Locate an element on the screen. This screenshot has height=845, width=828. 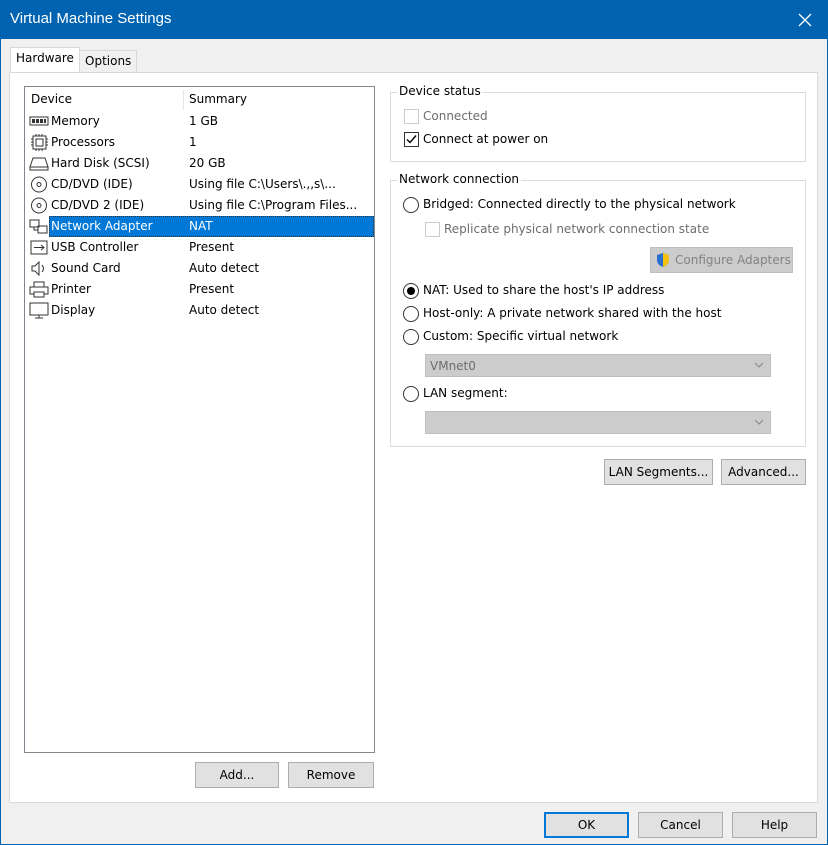
device-summary: 1 GB is located at coordinates (203, 121).